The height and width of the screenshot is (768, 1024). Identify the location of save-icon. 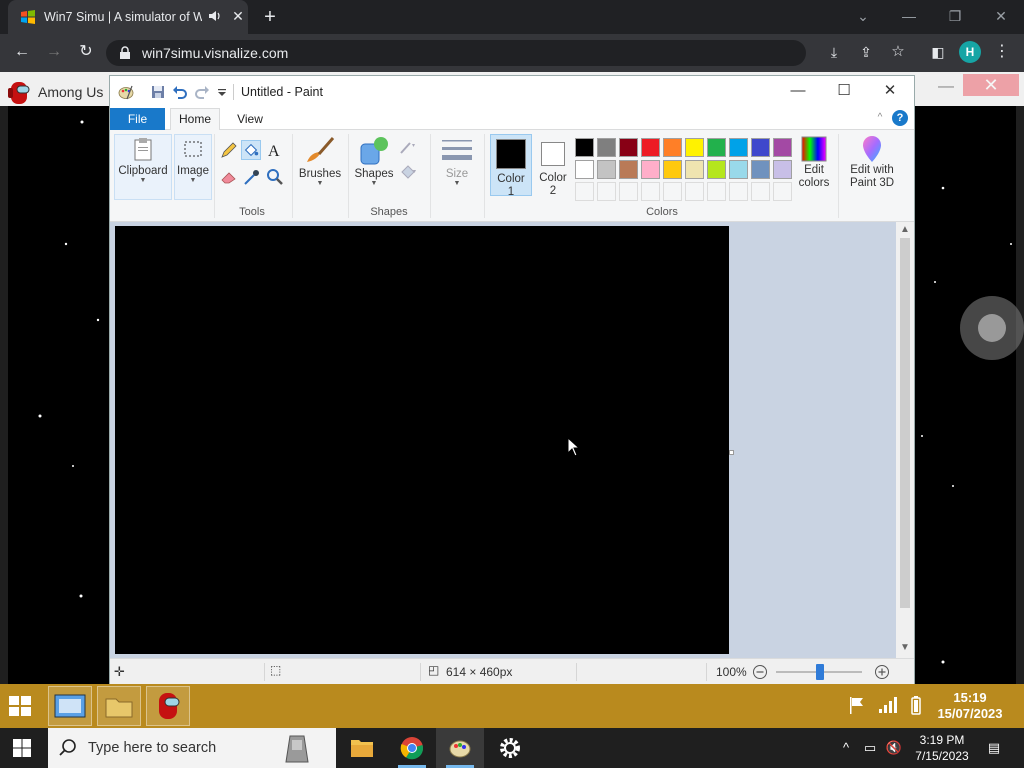
(158, 92).